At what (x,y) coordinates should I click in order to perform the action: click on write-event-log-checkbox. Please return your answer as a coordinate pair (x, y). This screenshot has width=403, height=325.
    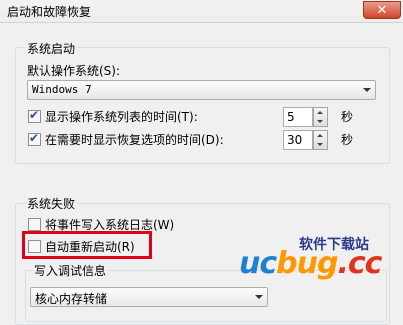
    Looking at the image, I should click on (34, 224).